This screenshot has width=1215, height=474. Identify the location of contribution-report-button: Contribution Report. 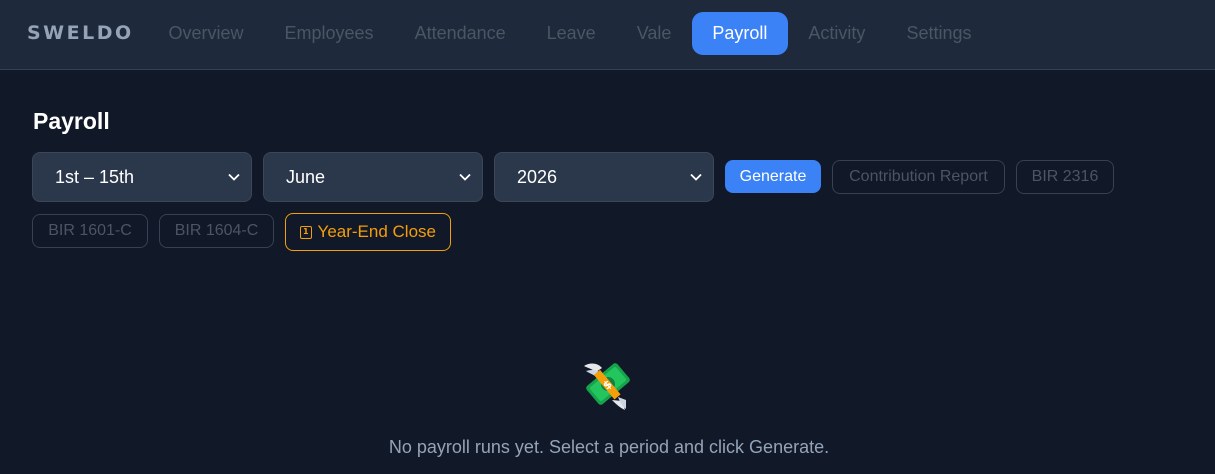
(918, 177).